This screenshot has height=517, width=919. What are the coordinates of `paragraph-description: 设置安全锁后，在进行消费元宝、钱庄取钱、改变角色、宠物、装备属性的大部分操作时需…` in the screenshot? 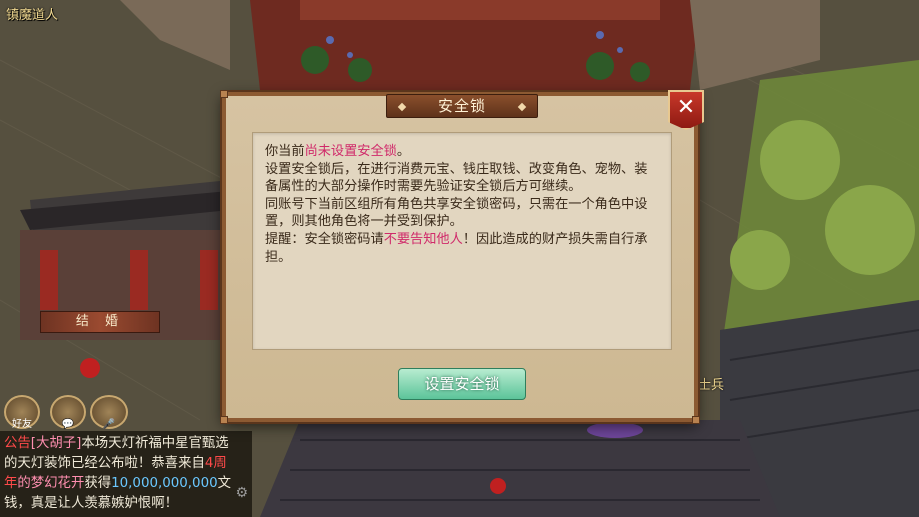 It's located at (456, 178).